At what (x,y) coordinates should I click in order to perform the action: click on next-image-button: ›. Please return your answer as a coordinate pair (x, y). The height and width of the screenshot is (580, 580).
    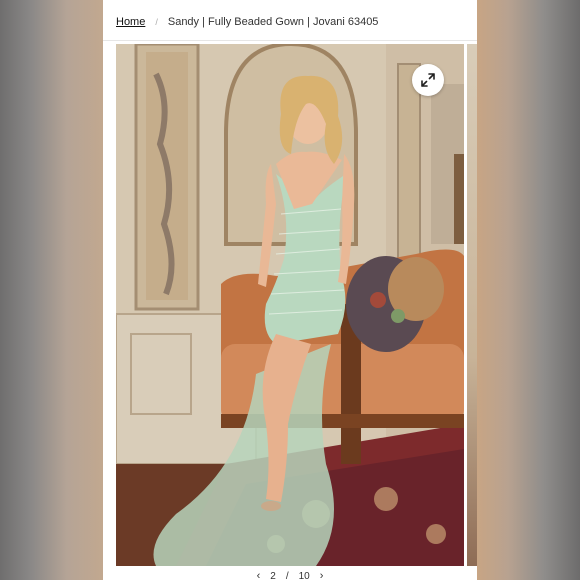
    Looking at the image, I should click on (322, 575).